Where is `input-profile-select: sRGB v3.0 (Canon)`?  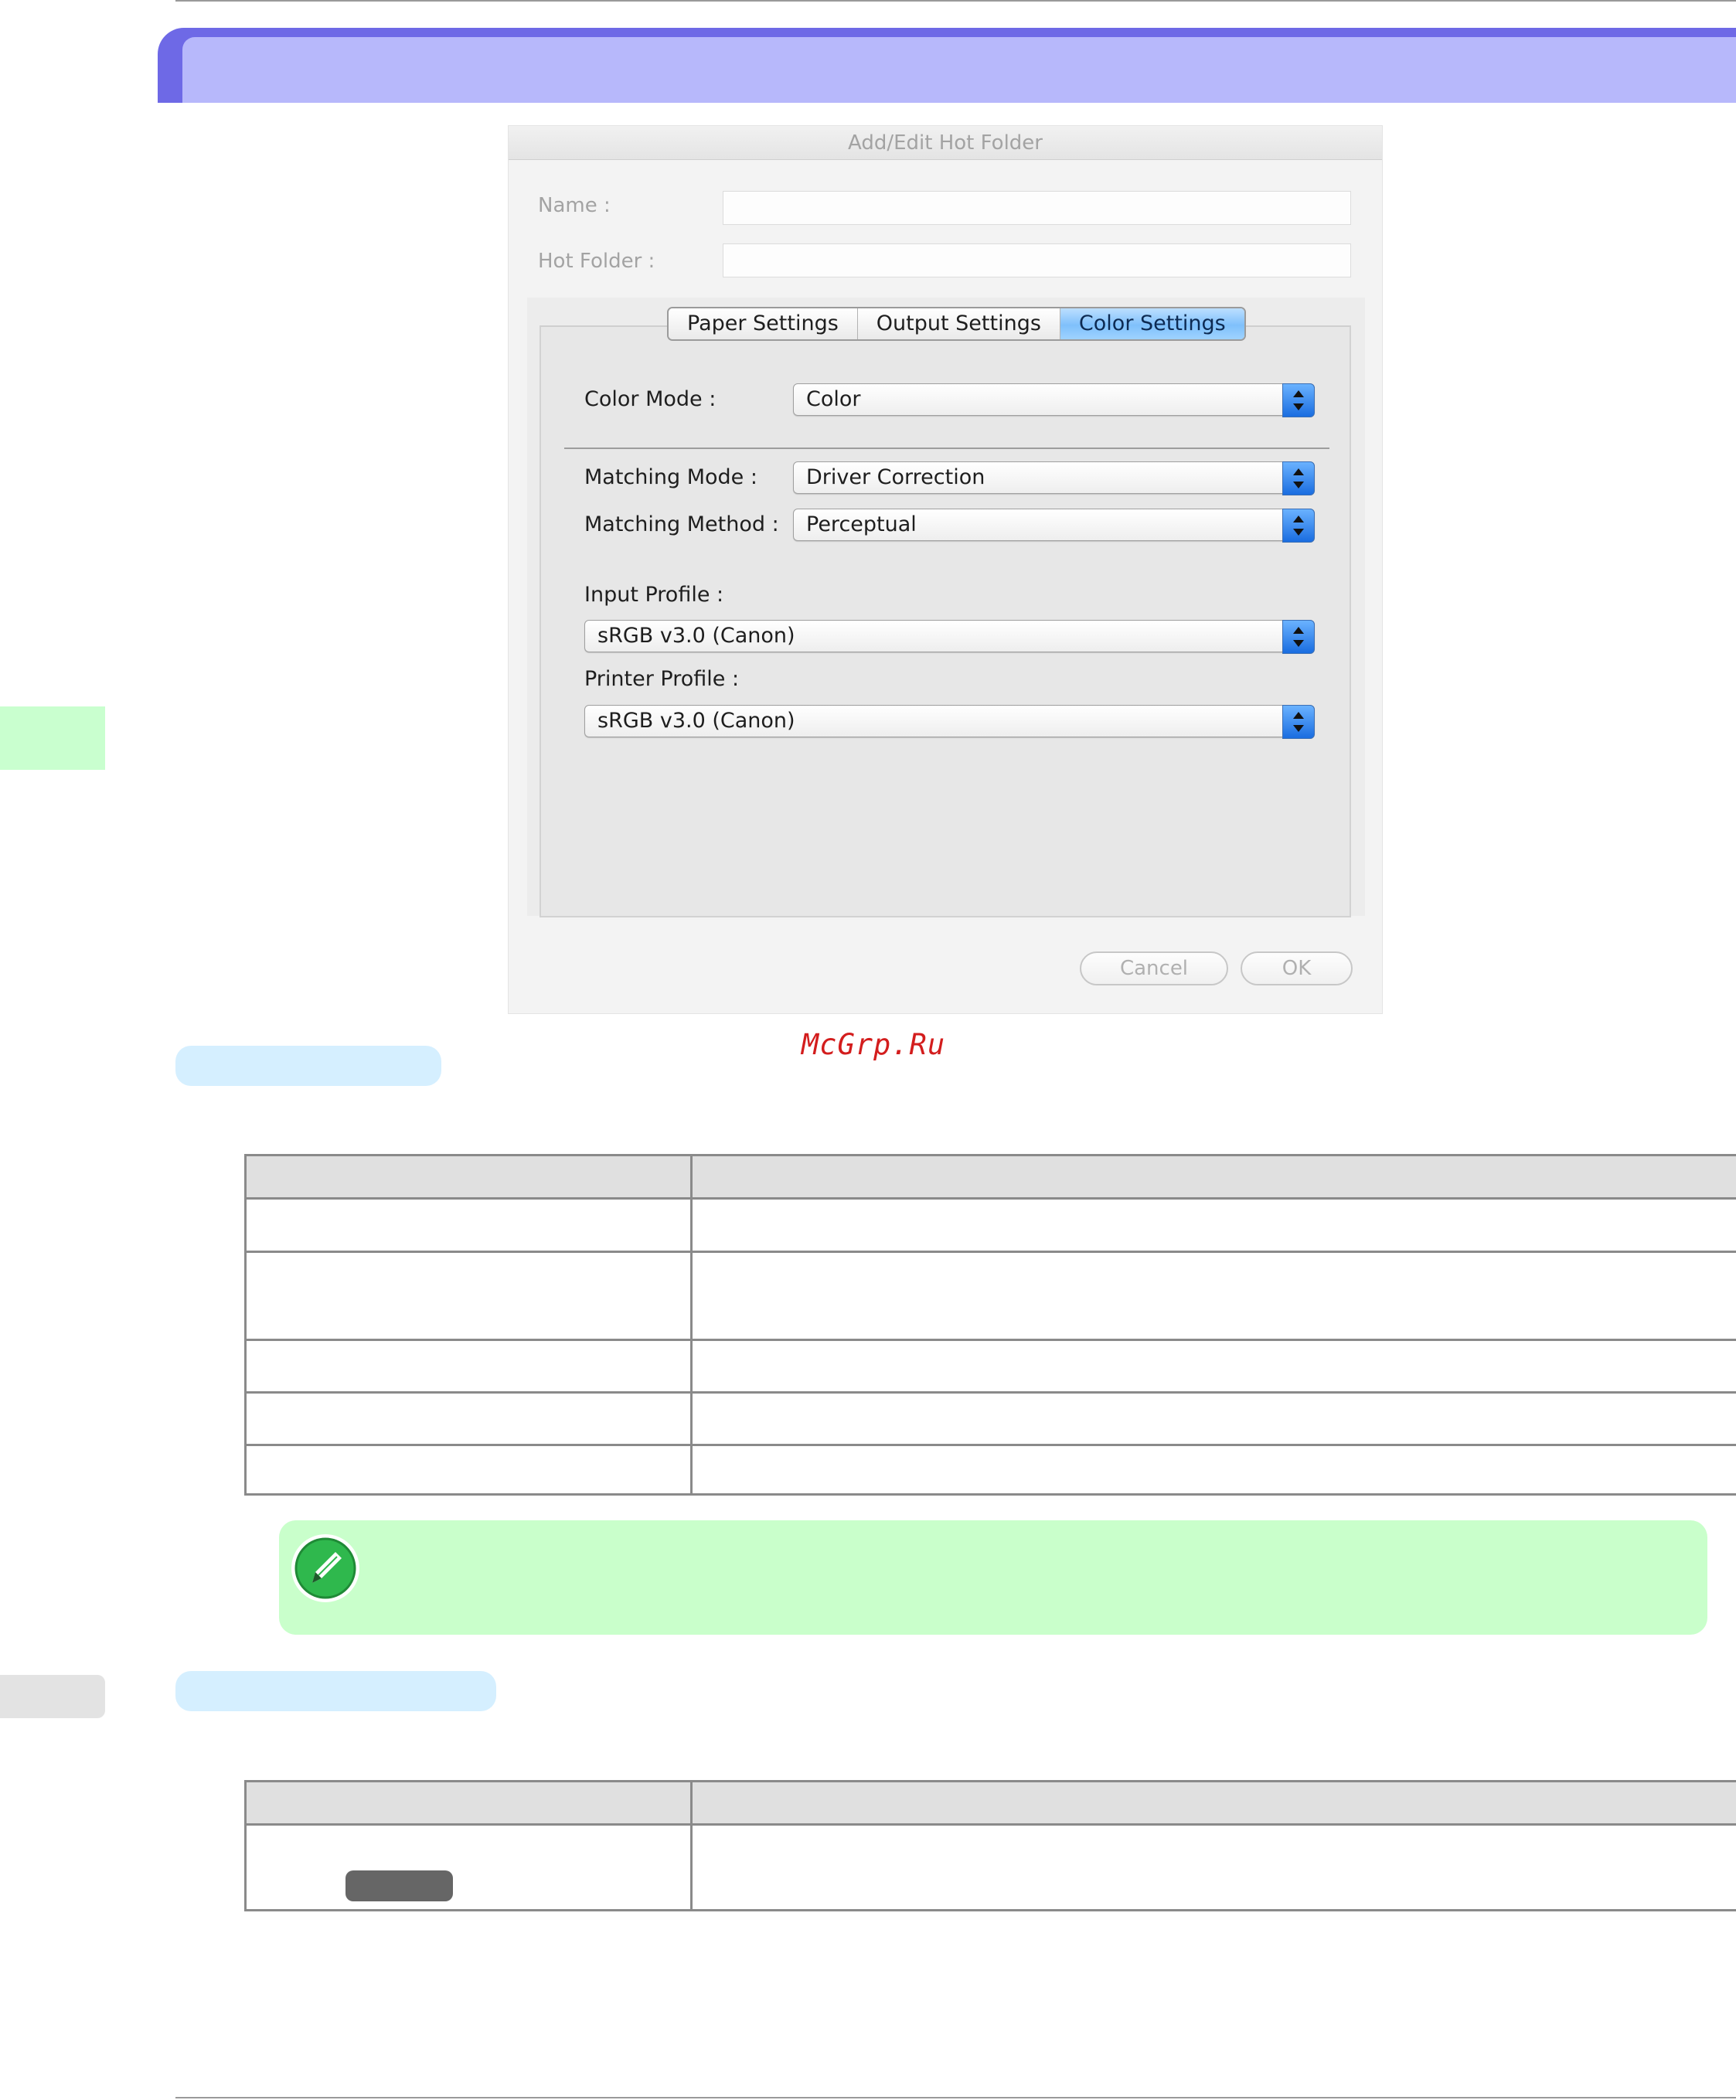 input-profile-select: sRGB v3.0 (Canon) is located at coordinates (950, 637).